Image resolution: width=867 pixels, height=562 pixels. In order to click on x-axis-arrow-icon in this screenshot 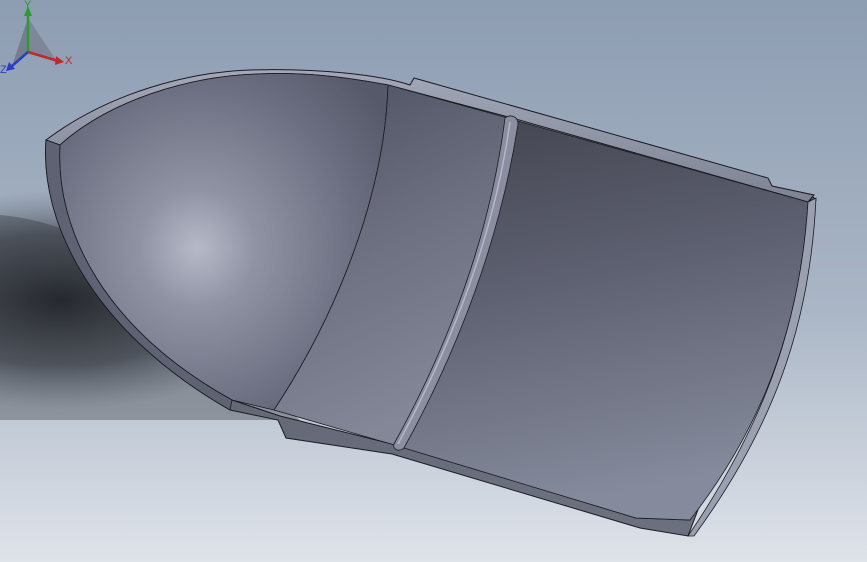, I will do `click(59, 60)`.